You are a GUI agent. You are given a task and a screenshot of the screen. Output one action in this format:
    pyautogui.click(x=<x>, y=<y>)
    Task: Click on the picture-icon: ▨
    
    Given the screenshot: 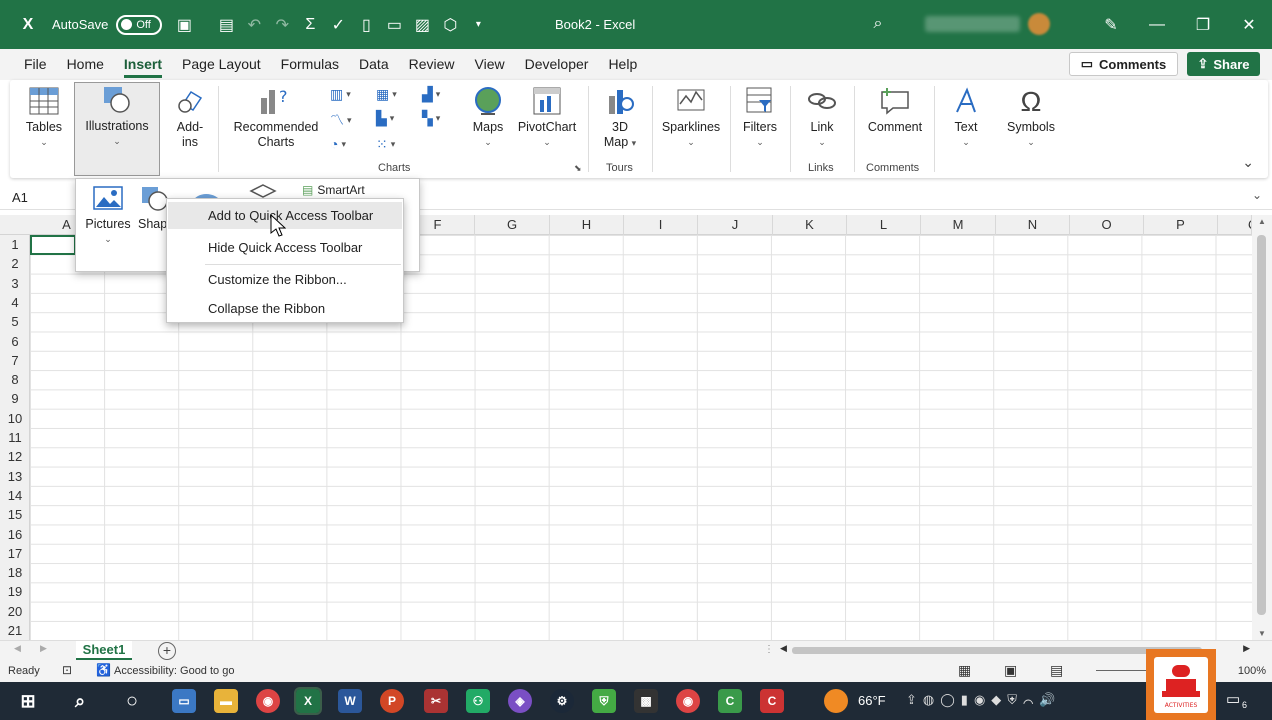 What is the action you would take?
    pyautogui.click(x=422, y=25)
    